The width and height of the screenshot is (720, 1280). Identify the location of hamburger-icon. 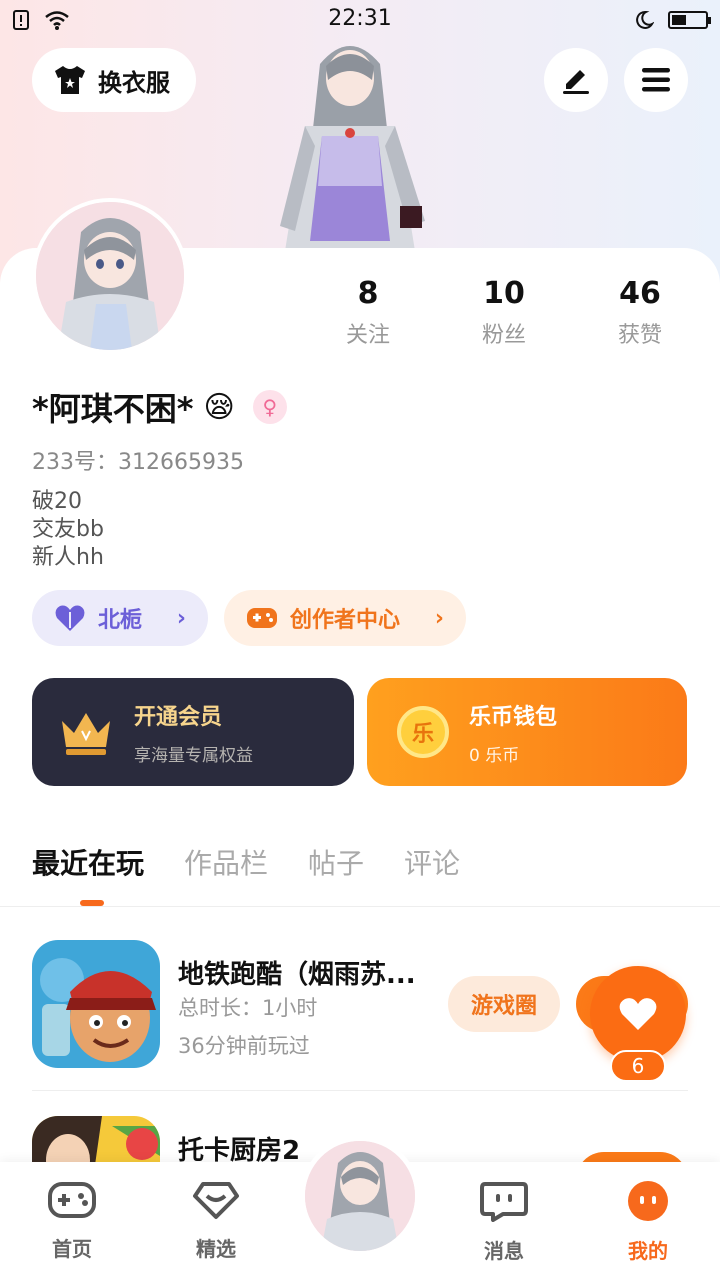
(656, 80).